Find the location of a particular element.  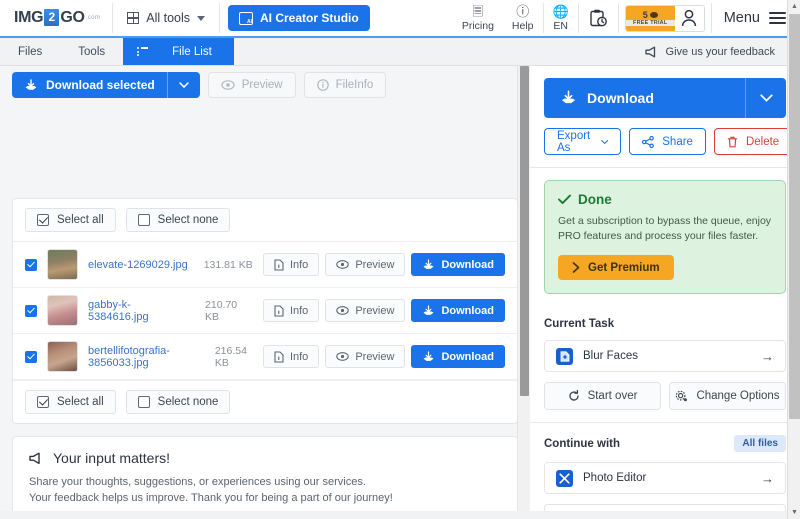

download-icon is located at coordinates (31, 84).